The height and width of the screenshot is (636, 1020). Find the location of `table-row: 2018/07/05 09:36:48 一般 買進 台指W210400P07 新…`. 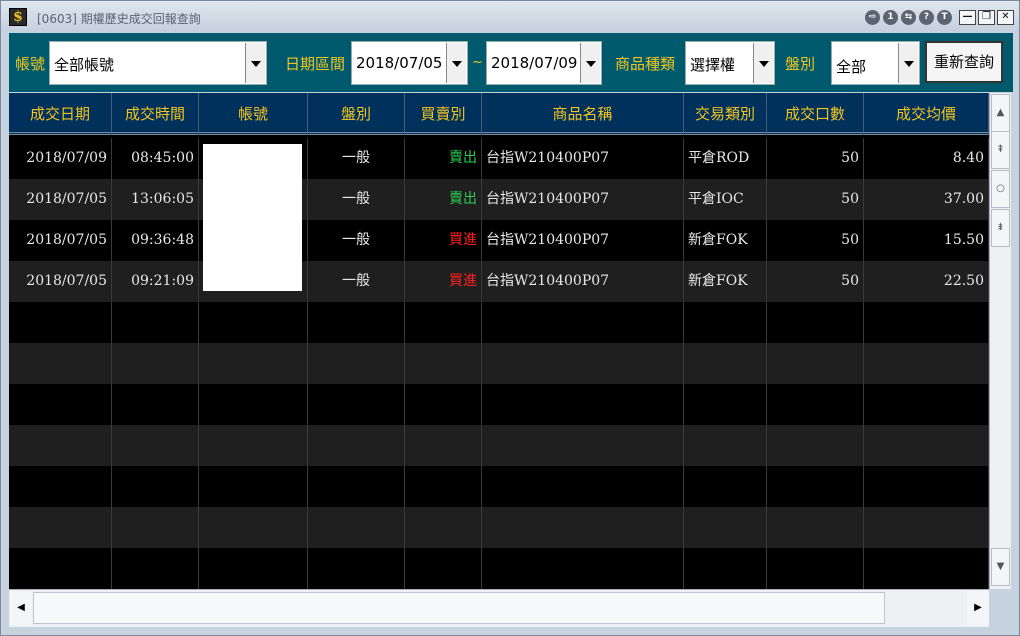

table-row: 2018/07/05 09:36:48 一般 買進 台指W210400P07 新… is located at coordinates (499, 240).